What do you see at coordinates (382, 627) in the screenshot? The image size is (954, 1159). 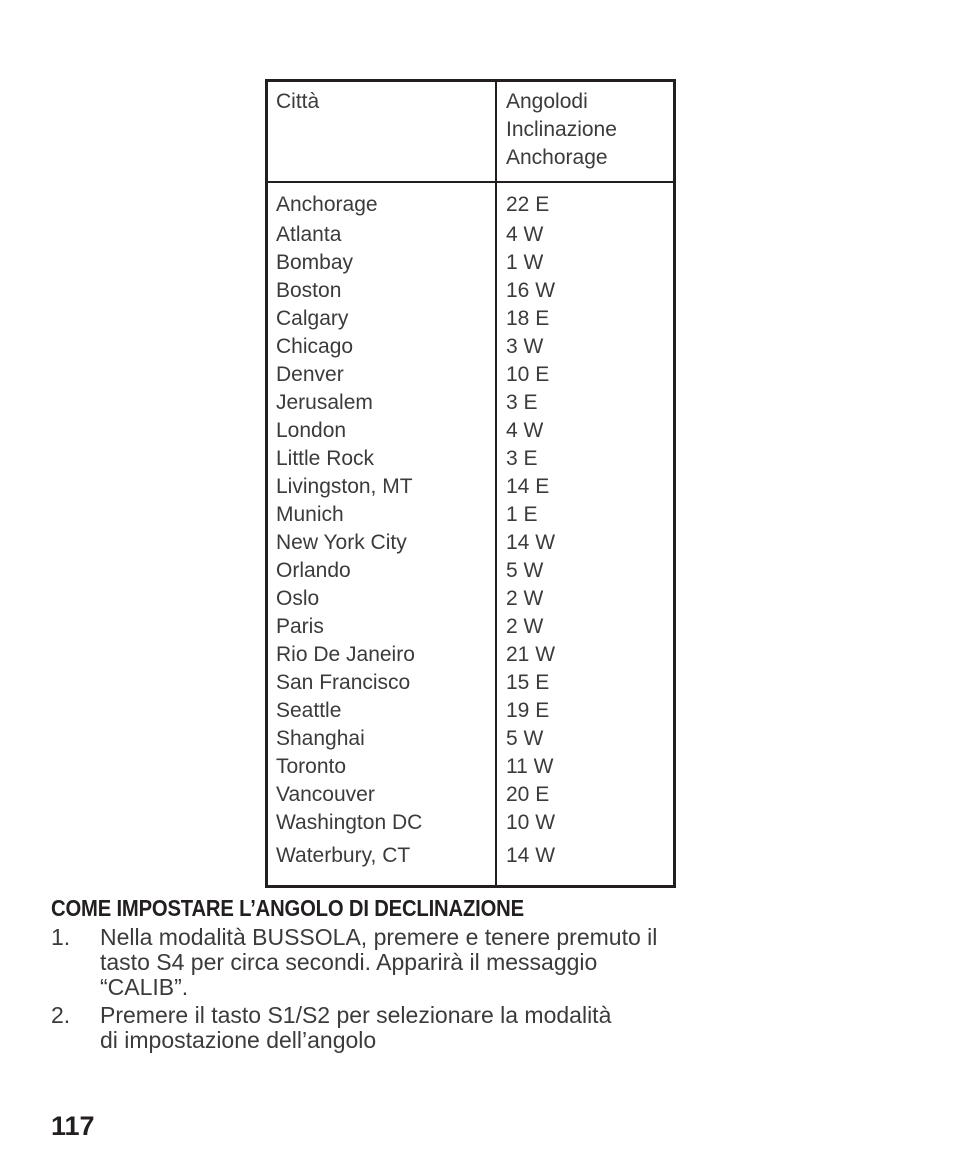 I see `cell-city: Paris` at bounding box center [382, 627].